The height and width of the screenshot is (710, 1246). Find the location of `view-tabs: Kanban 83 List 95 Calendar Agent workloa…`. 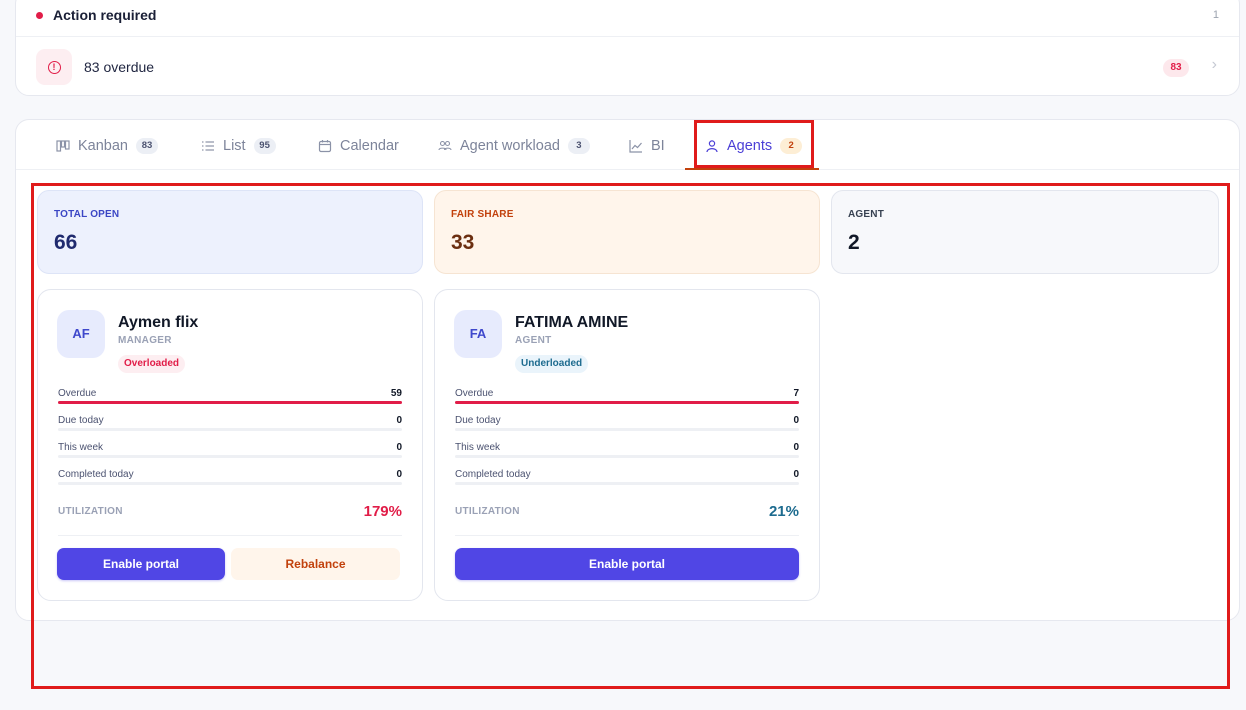

view-tabs: Kanban 83 List 95 Calendar Agent workloa… is located at coordinates (627, 145).